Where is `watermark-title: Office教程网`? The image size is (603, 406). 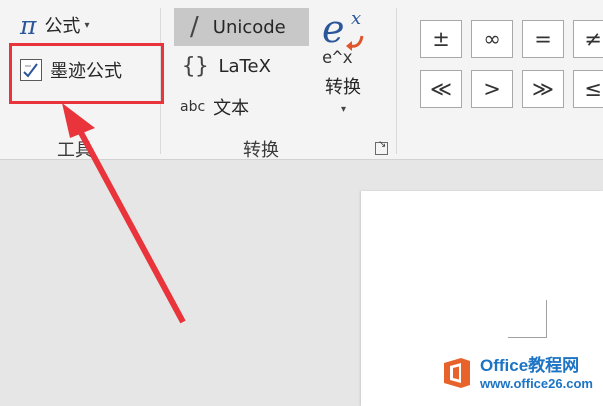 watermark-title: Office教程网 is located at coordinates (530, 365).